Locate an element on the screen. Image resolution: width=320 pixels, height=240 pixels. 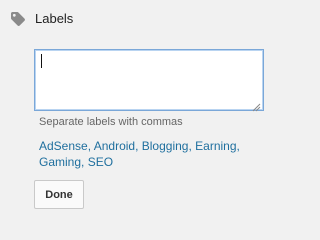
suggestion-adsense: AdSense is located at coordinates (63, 146).